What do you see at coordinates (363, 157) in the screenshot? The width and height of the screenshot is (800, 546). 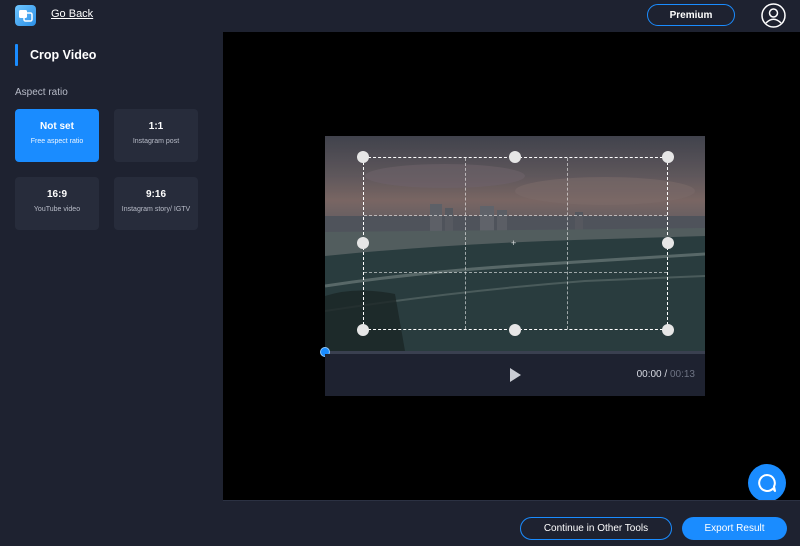 I see `crop-handle-top-left` at bounding box center [363, 157].